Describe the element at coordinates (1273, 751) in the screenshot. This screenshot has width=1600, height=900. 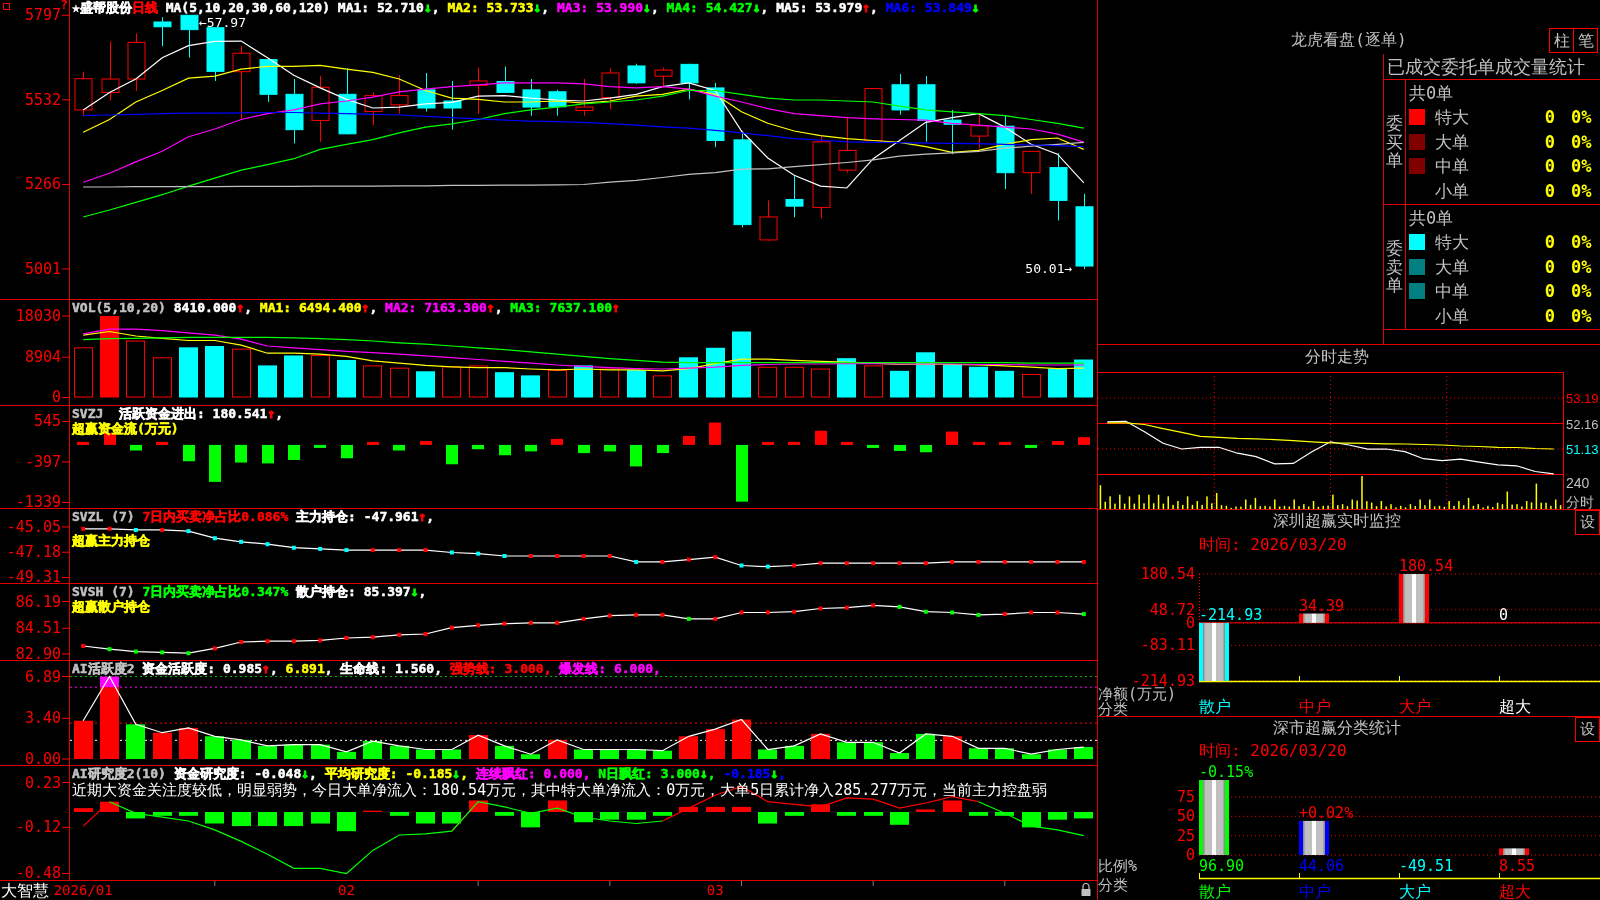
I see `time-label: 时间: 2026/03/20` at that location.